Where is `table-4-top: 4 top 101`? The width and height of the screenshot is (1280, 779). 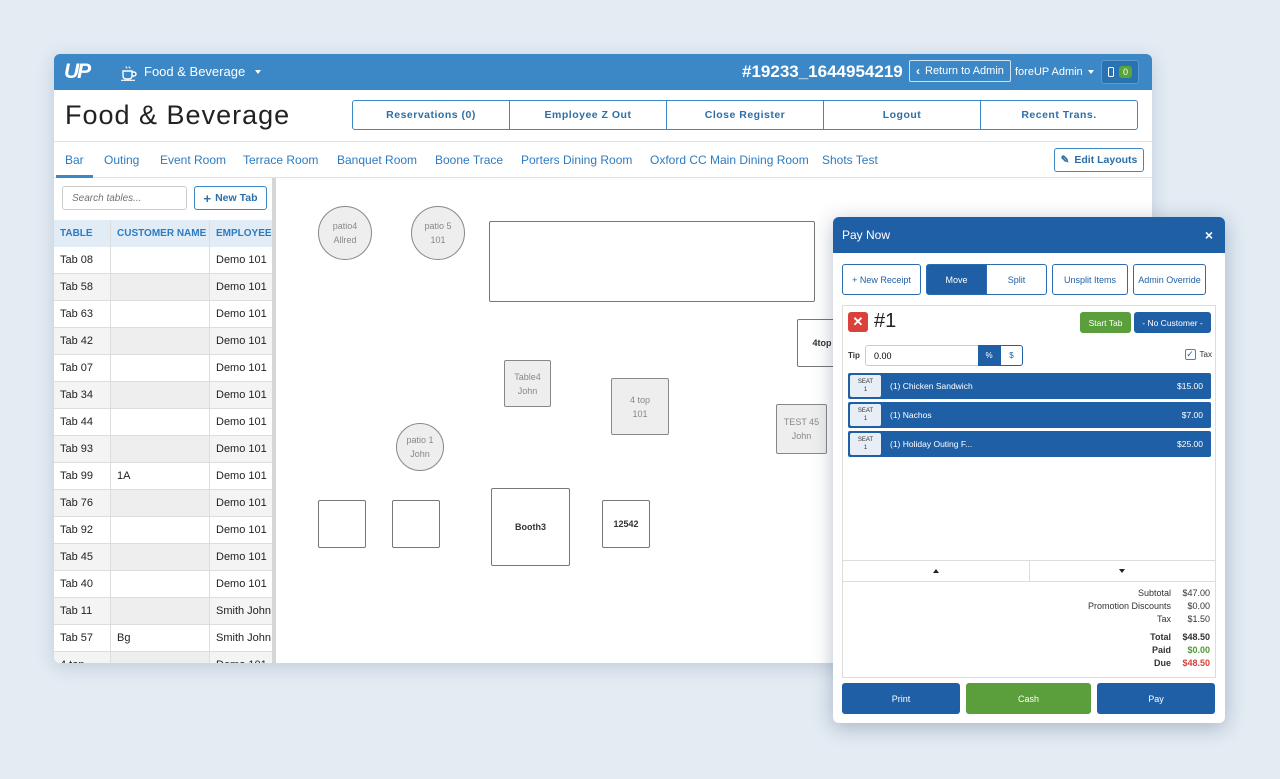
table-4-top: 4 top 101 is located at coordinates (640, 406).